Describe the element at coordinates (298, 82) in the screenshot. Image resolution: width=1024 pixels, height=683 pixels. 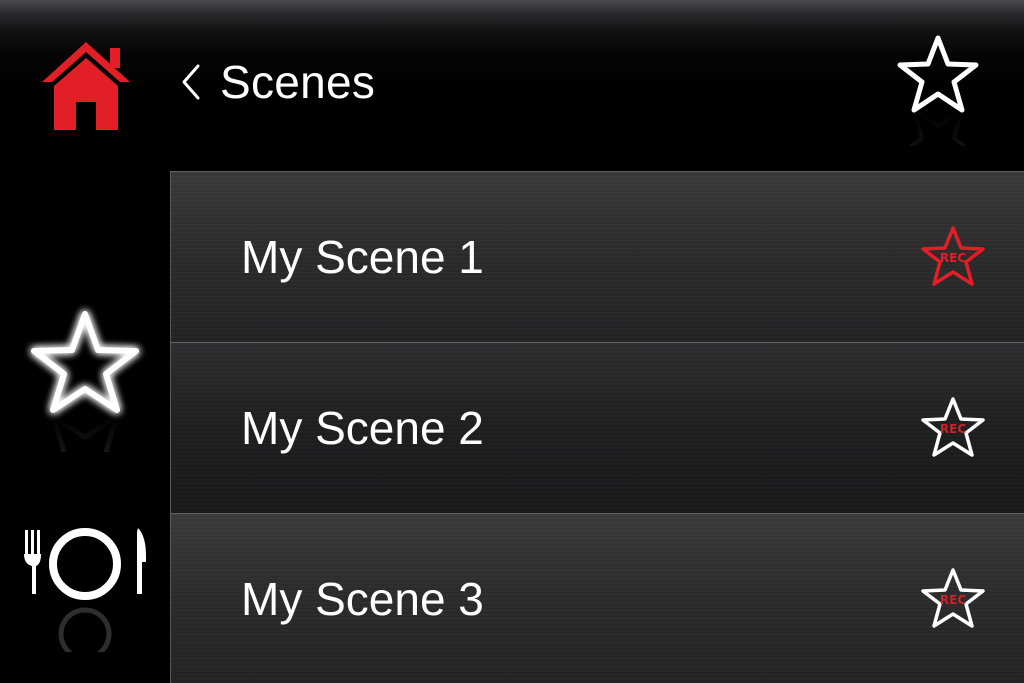
I see `page-title: Scenes` at that location.